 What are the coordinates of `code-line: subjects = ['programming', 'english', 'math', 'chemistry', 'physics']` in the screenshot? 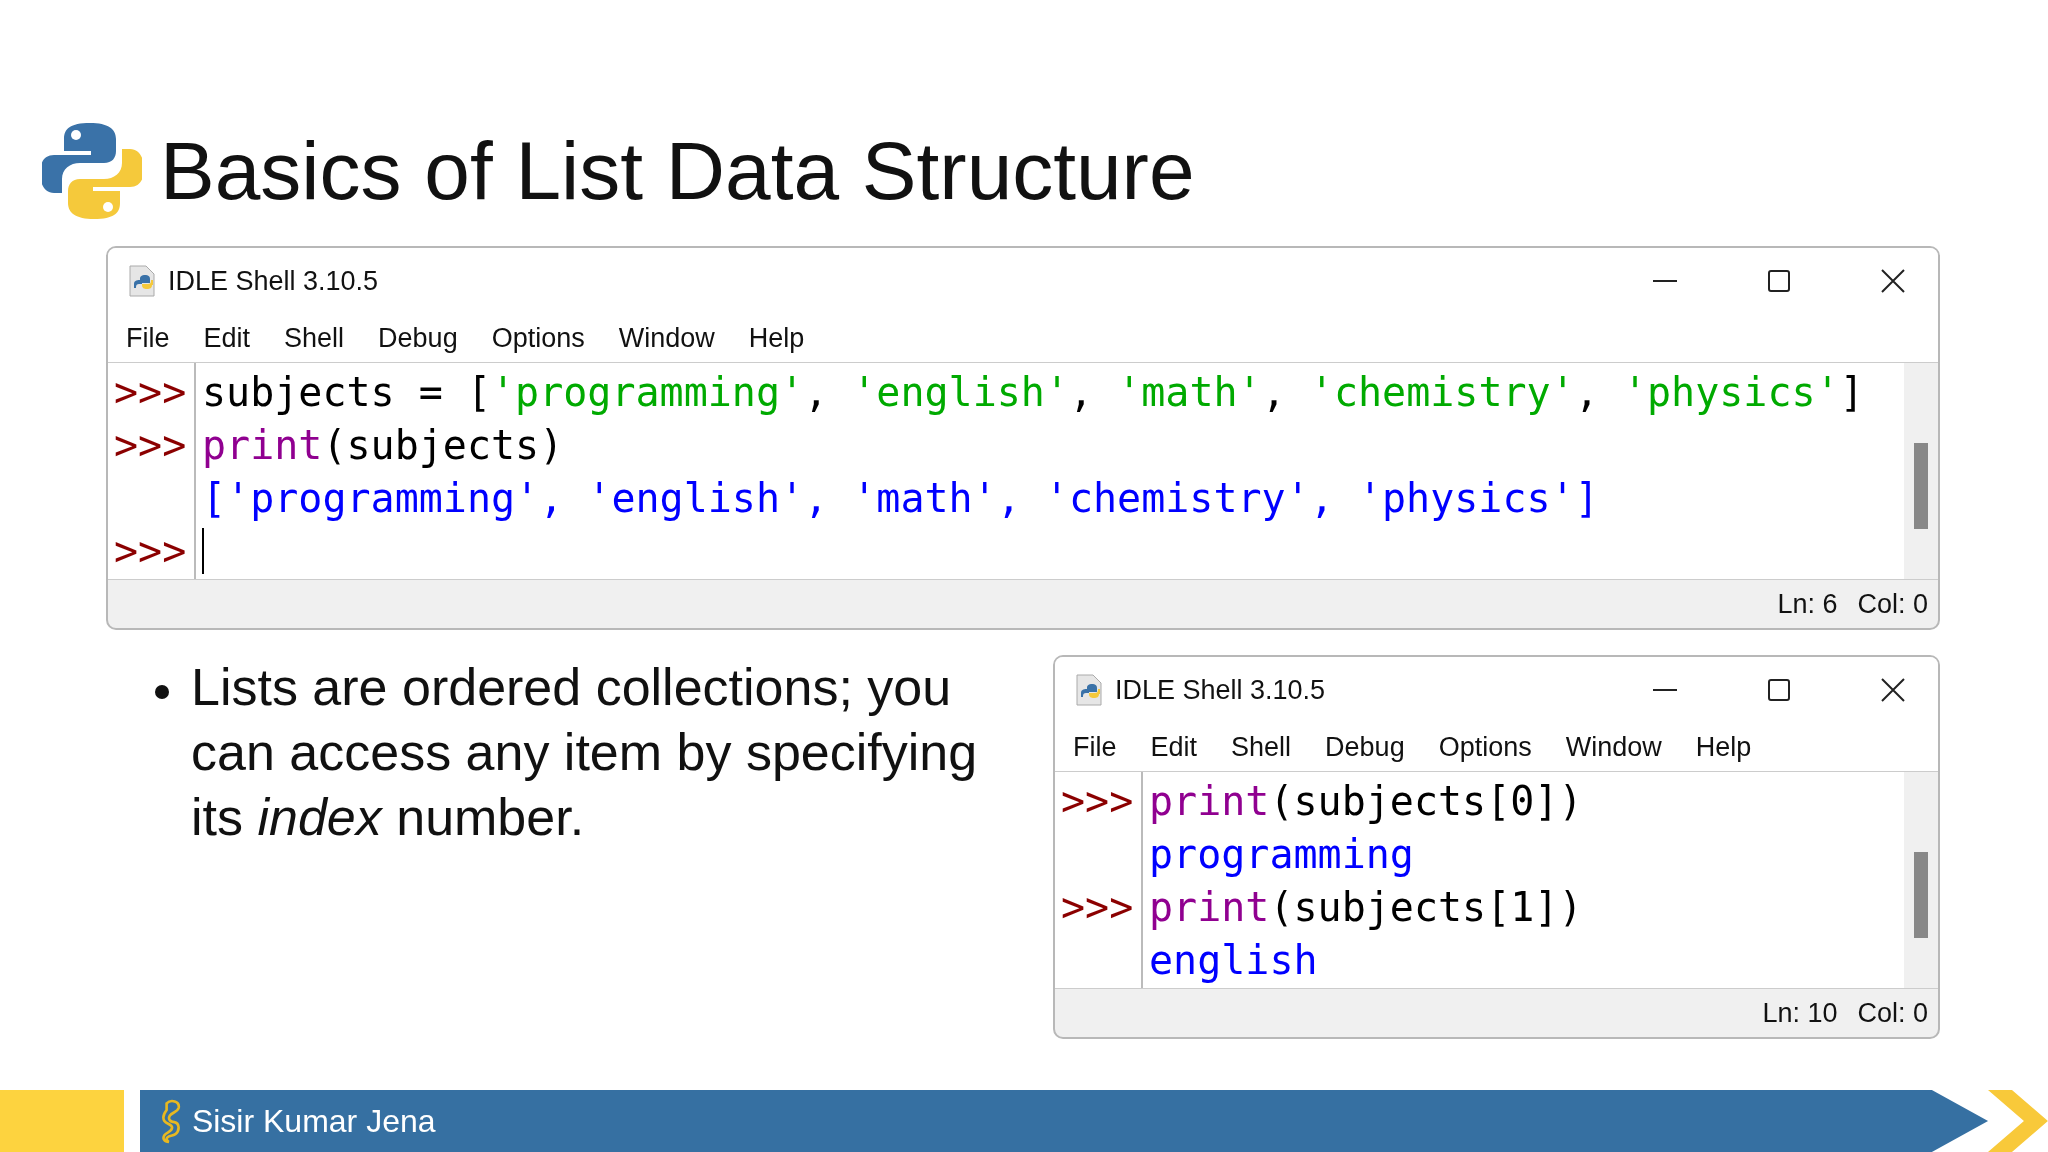 It's located at (1033, 391).